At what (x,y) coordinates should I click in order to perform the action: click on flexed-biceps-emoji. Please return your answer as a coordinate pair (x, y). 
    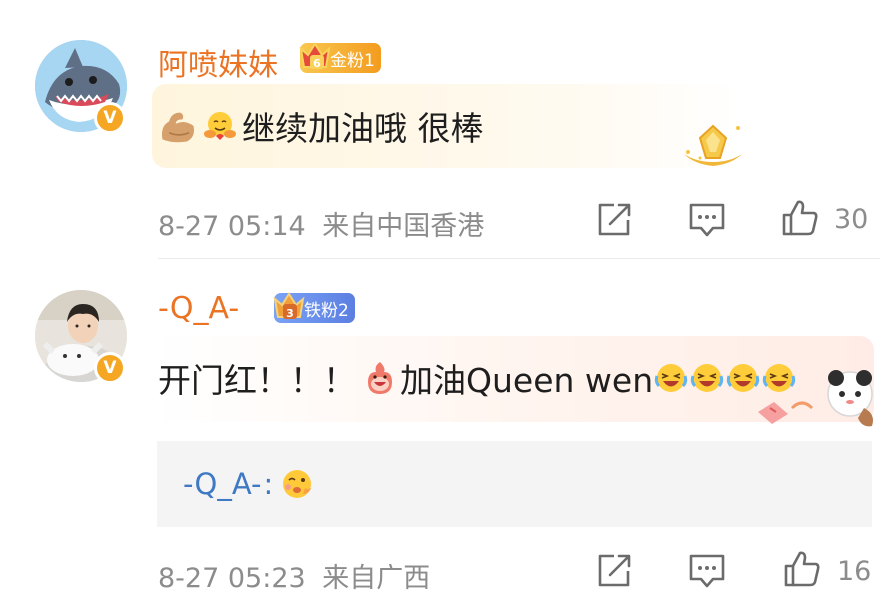
    Looking at the image, I should click on (178, 127).